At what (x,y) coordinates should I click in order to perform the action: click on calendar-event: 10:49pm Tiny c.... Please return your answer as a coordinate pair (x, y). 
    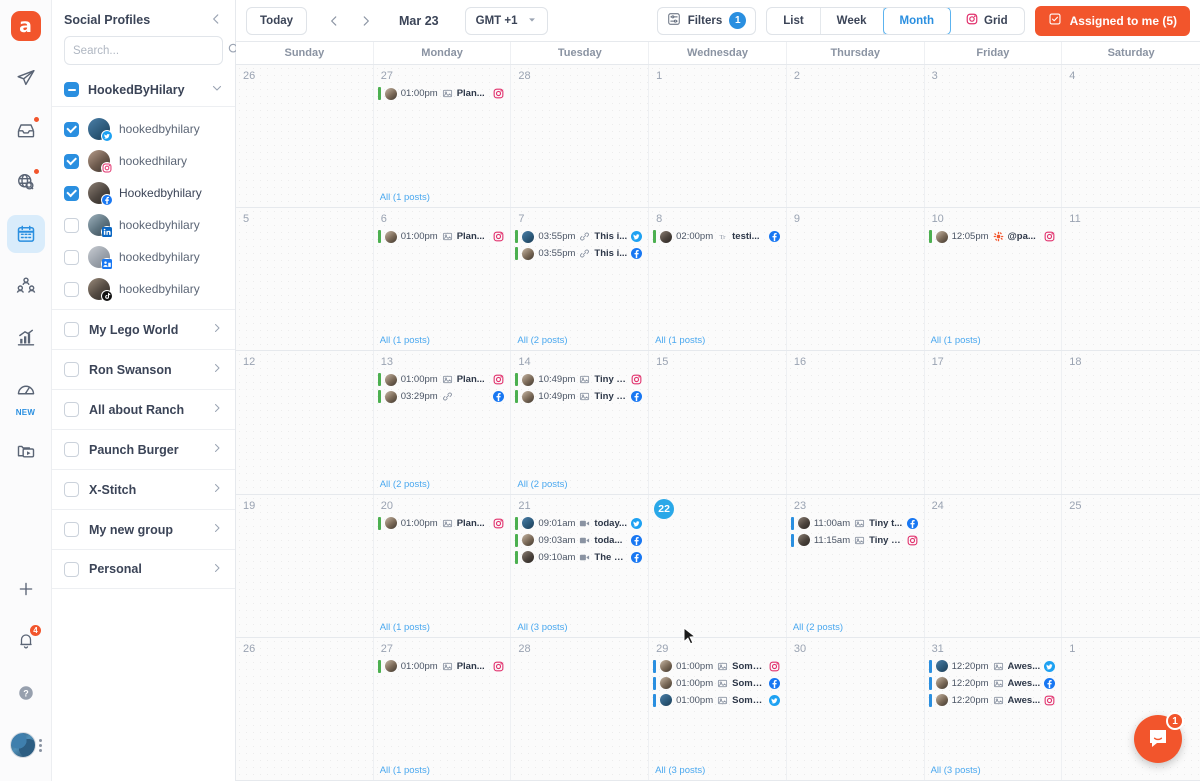
    Looking at the image, I should click on (579, 396).